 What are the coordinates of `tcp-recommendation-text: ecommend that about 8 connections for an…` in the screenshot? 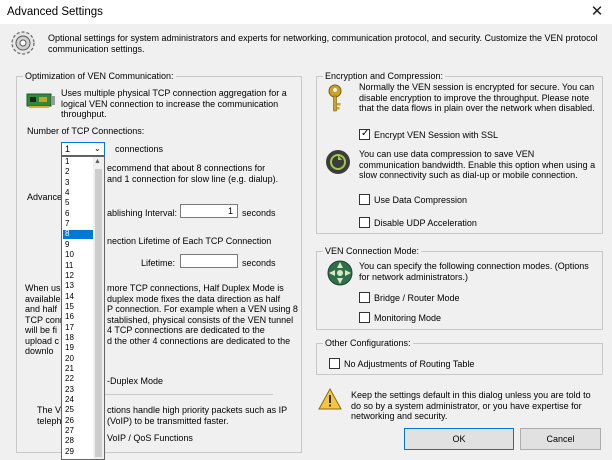 It's located at (193, 173).